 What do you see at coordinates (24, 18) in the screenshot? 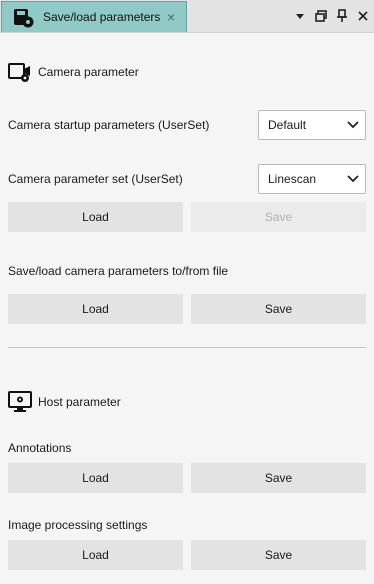
I see `camera-save-icon` at bounding box center [24, 18].